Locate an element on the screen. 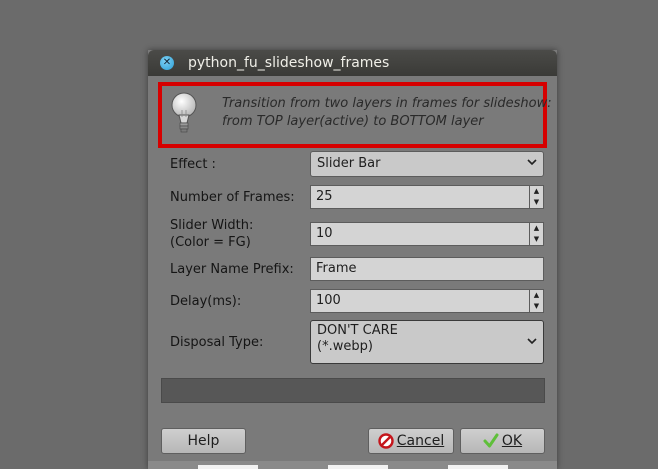 This screenshot has height=469, width=658. slider-width-input: 10 is located at coordinates (420, 234).